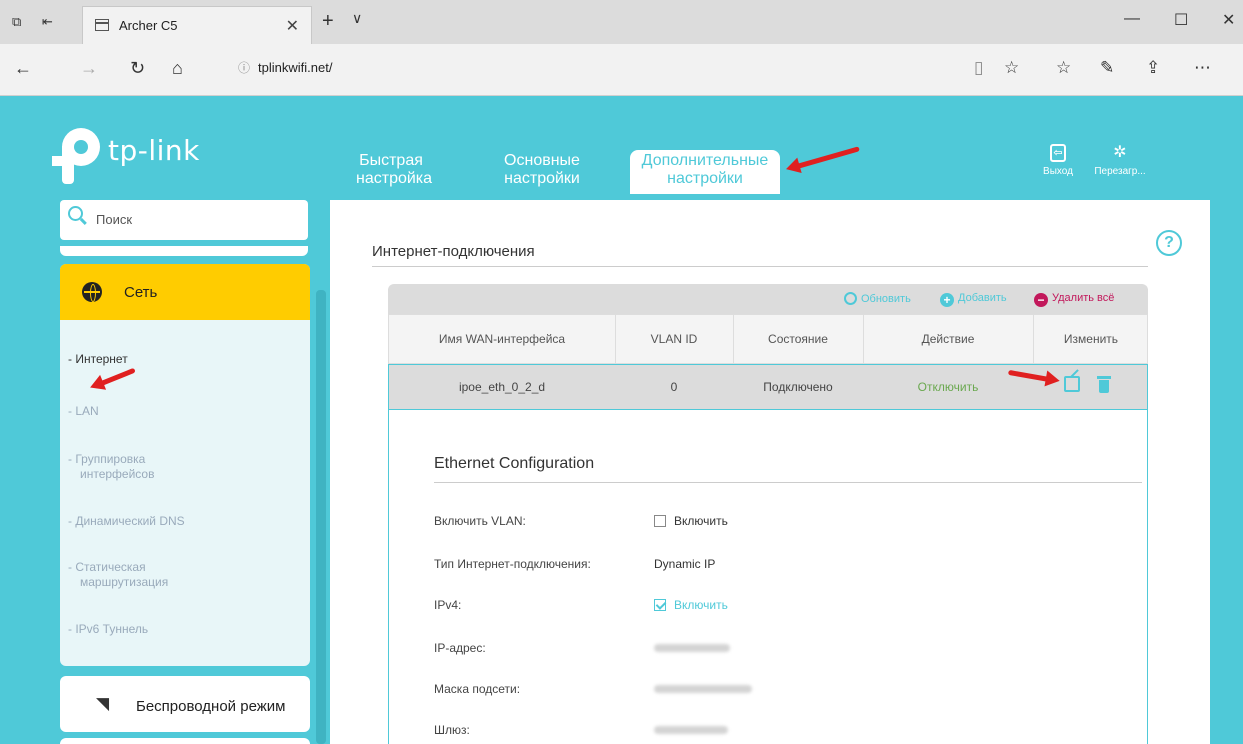 This screenshot has width=1243, height=744. Describe the element at coordinates (452, 730) in the screenshot. I see `gateway-label: Шлюз:` at that location.